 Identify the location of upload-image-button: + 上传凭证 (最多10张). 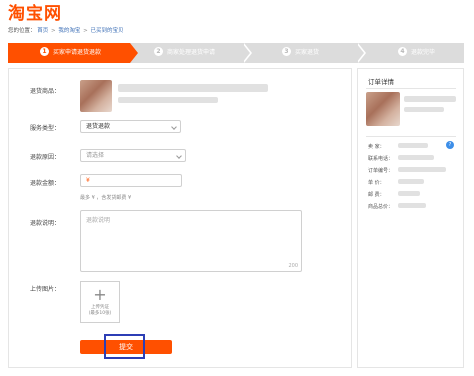
(100, 302).